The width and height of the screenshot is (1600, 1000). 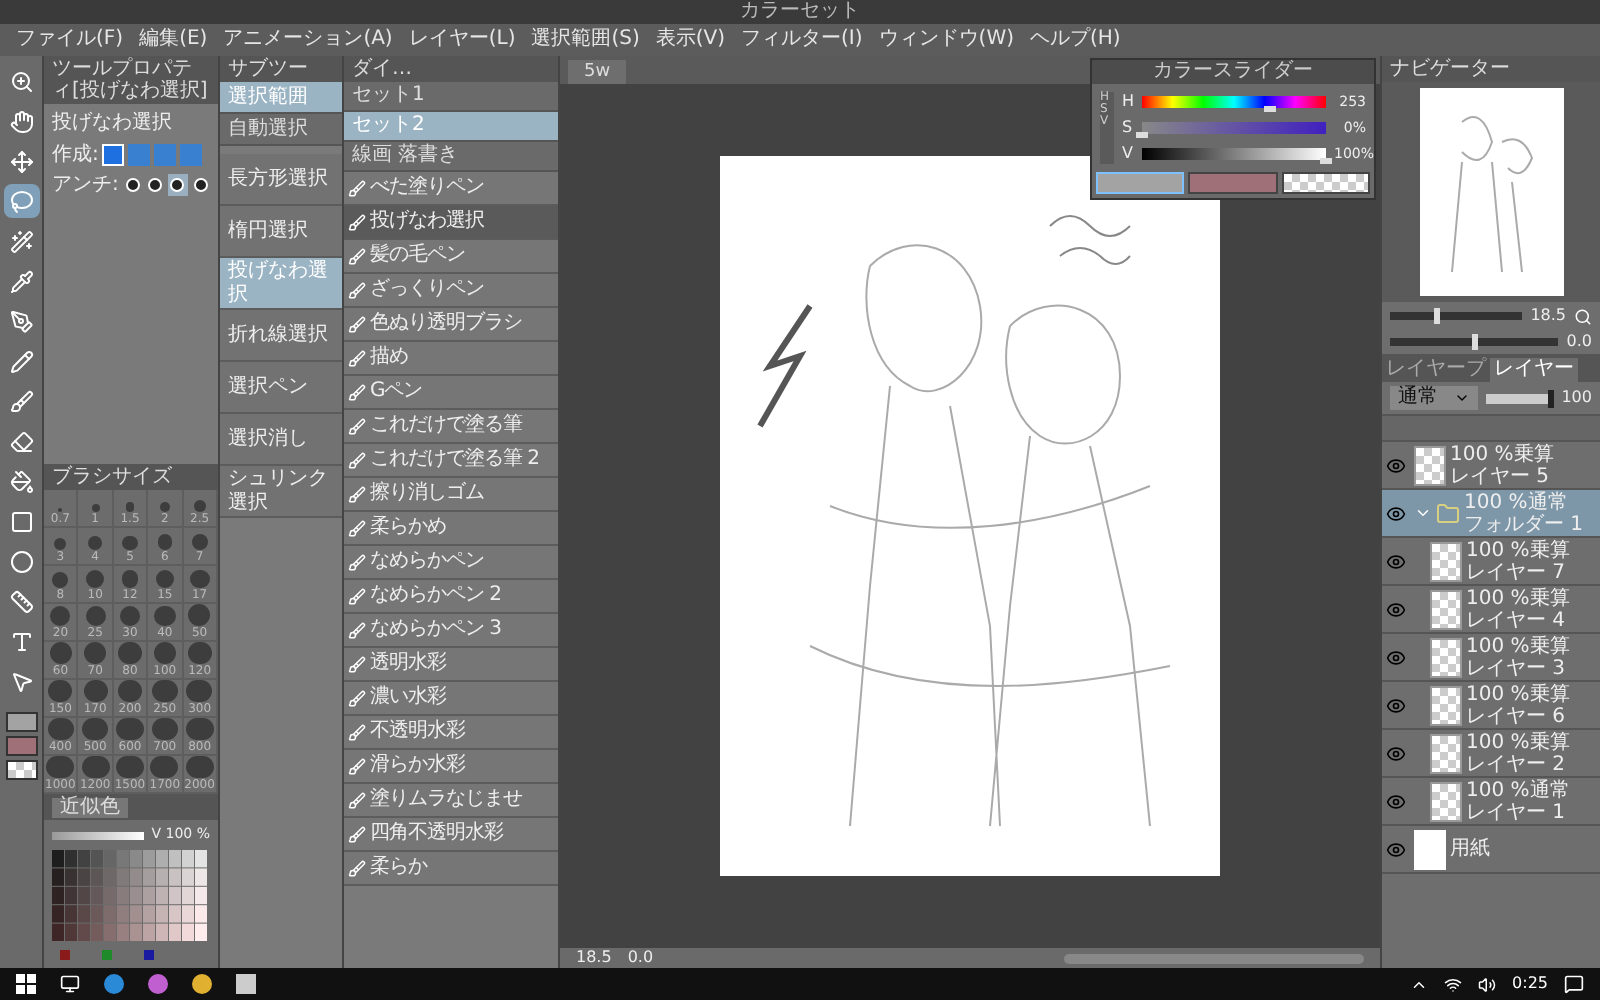 What do you see at coordinates (1075, 40) in the screenshot?
I see `menu-item: ヘルプ(H)` at bounding box center [1075, 40].